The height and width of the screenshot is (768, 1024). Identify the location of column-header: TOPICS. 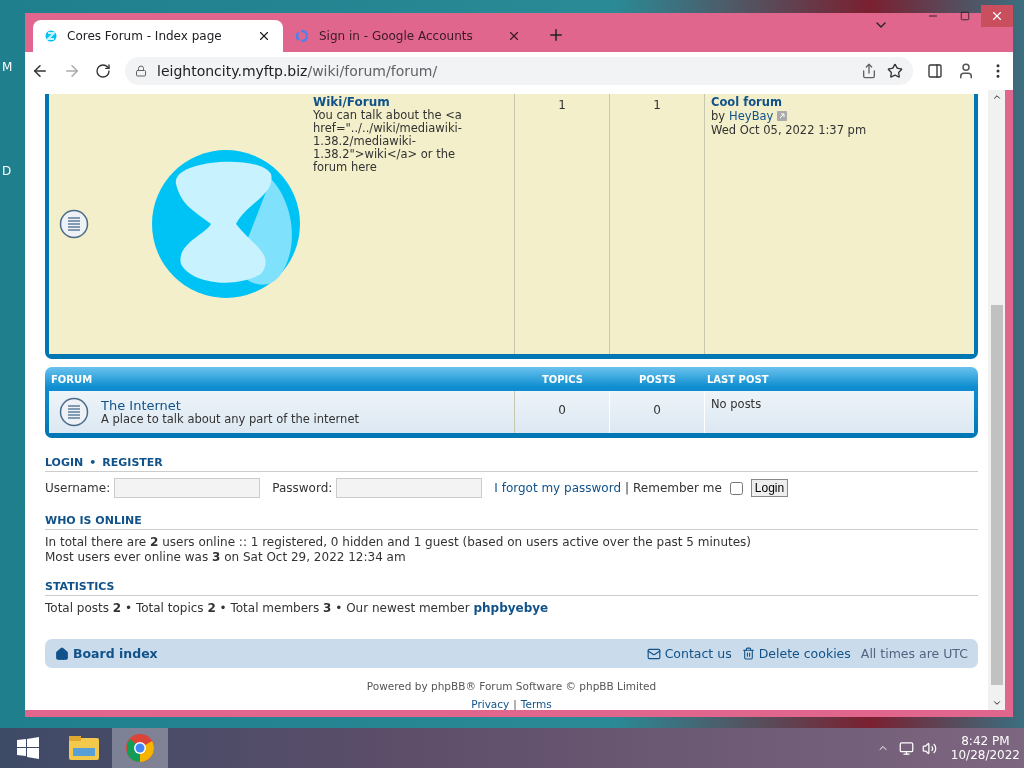
(562, 379).